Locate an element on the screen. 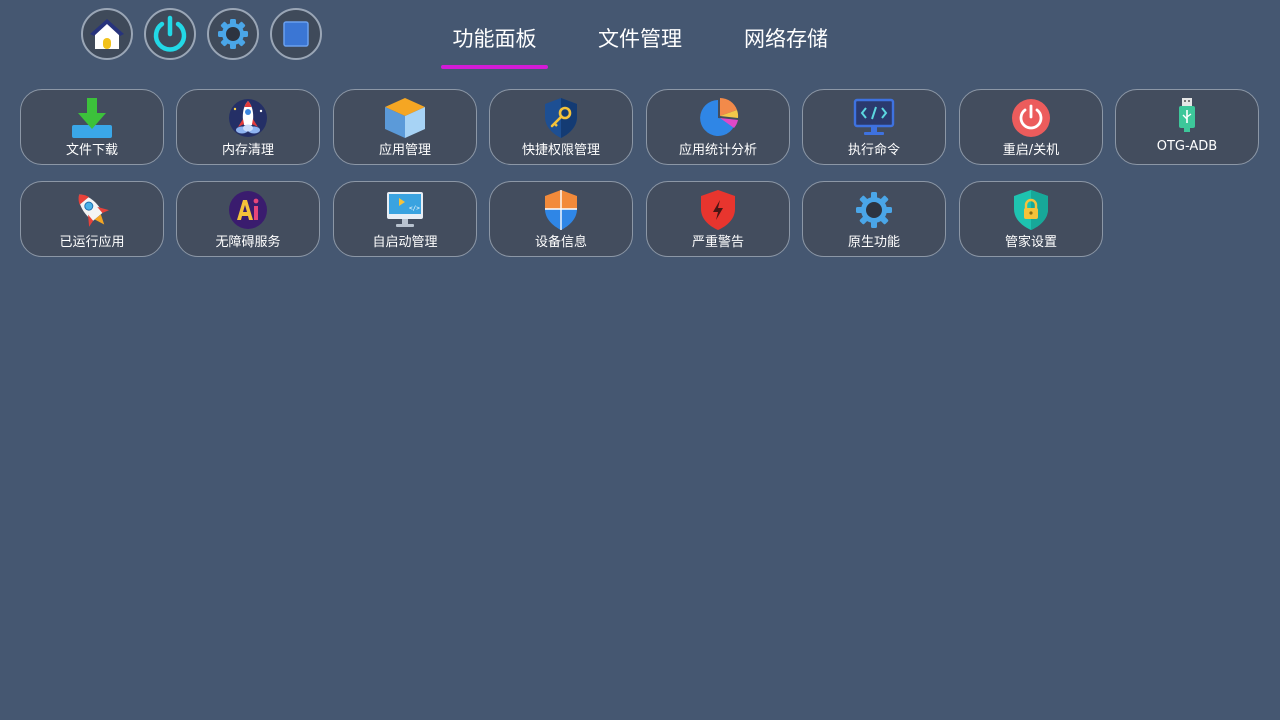  tile-file-download: 文件下载 is located at coordinates (92, 127).